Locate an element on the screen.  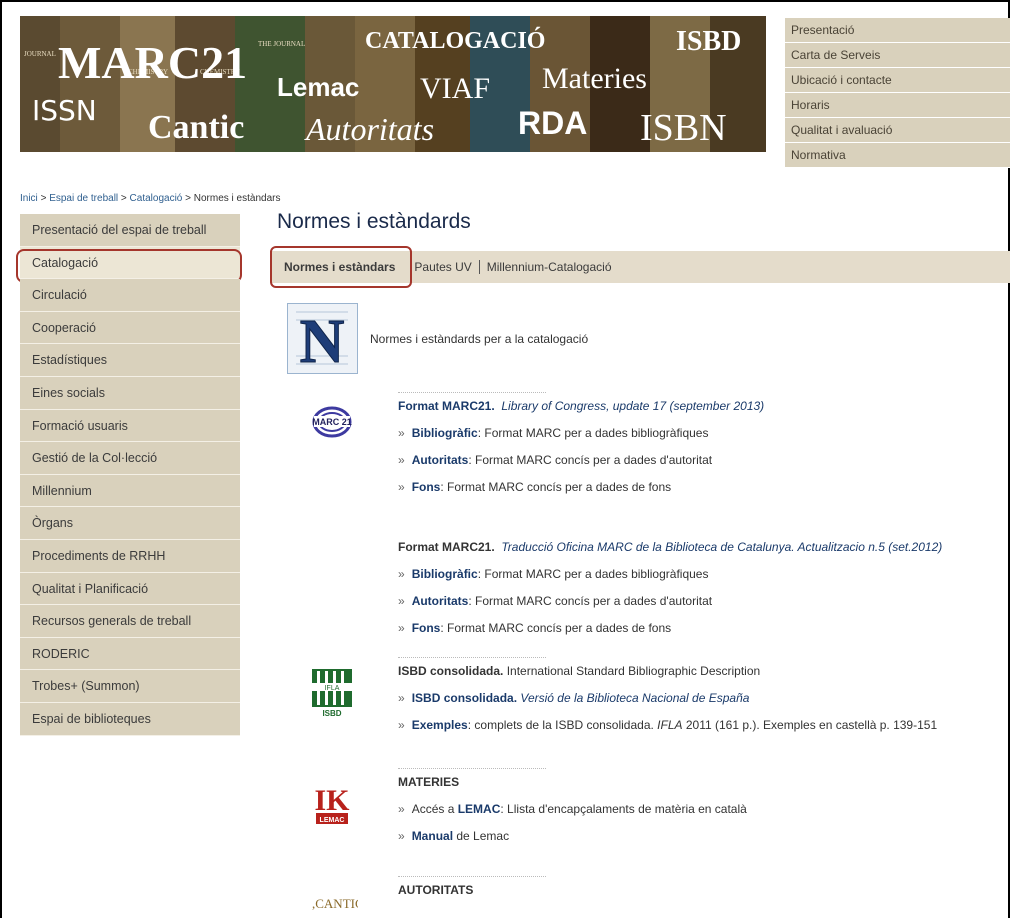
banner-word-lemac: Lemac is located at coordinates (318, 87).